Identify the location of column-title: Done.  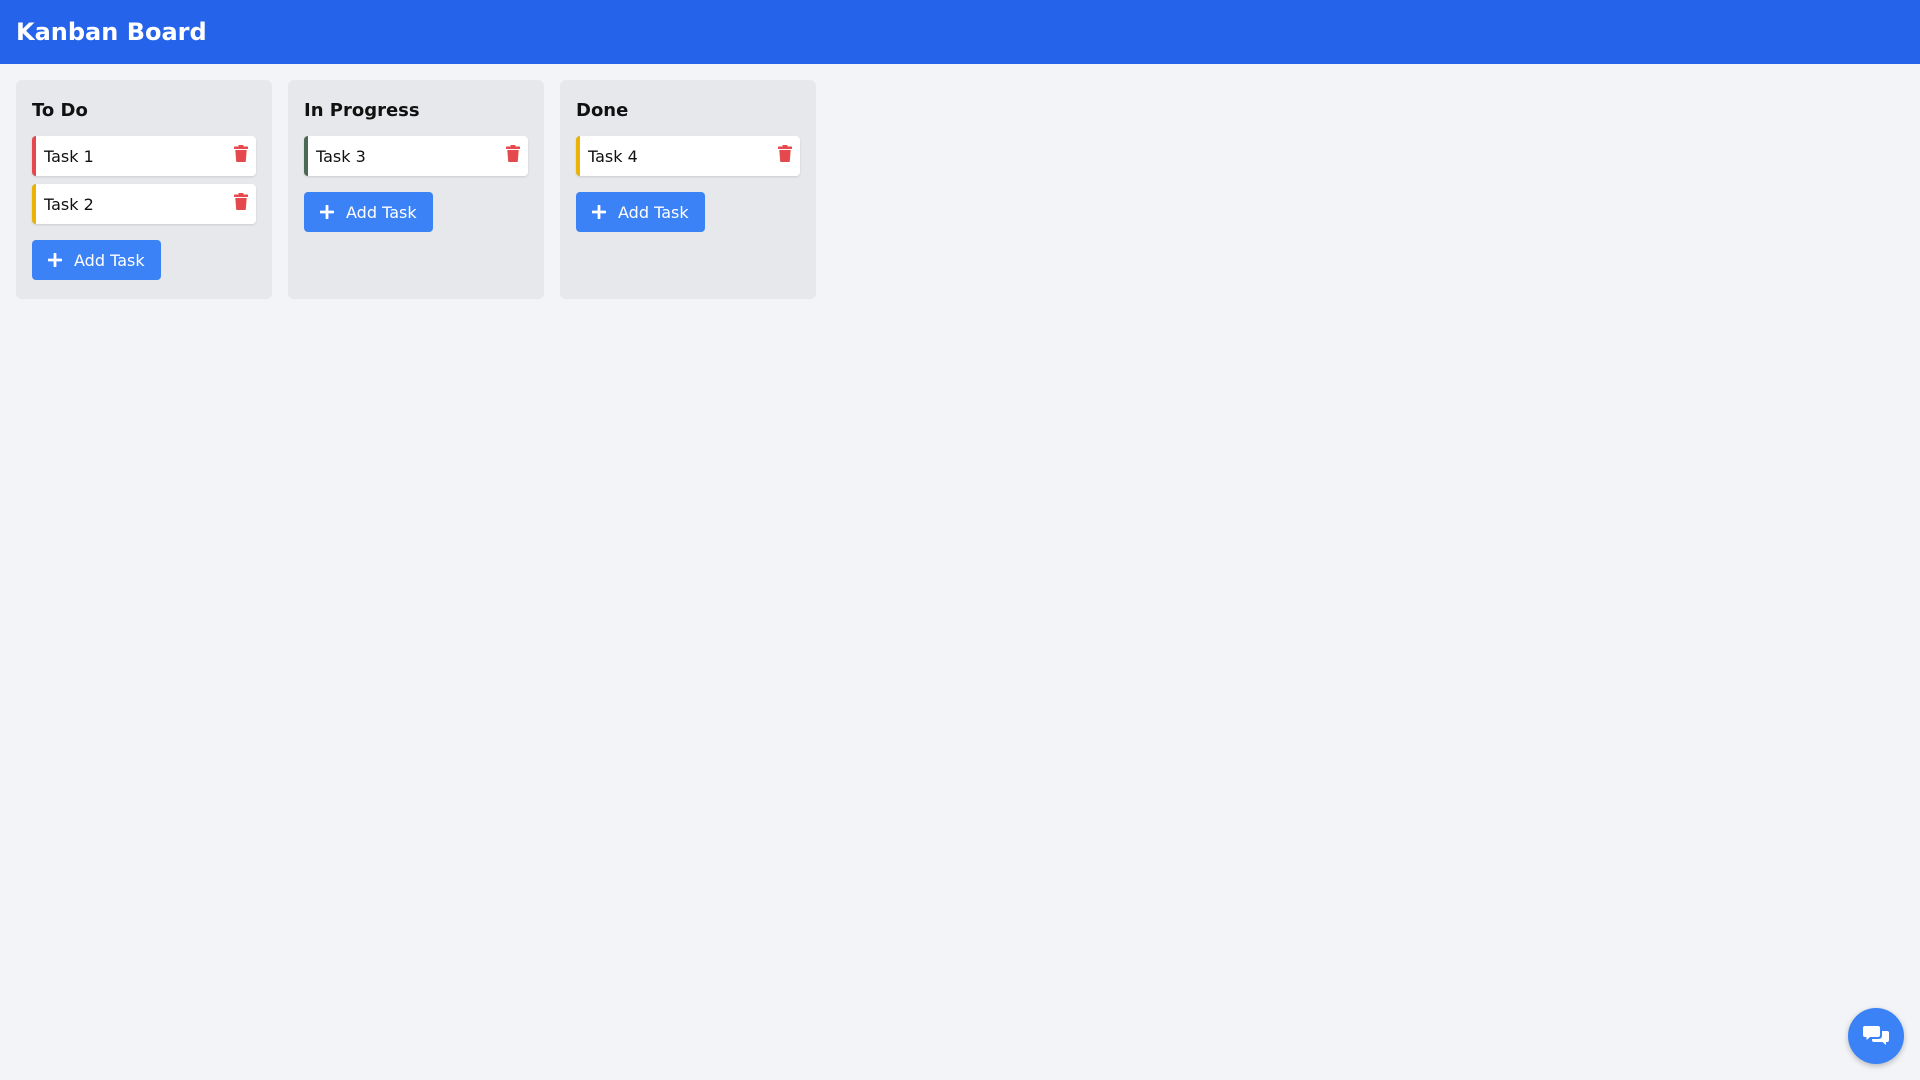
(602, 110).